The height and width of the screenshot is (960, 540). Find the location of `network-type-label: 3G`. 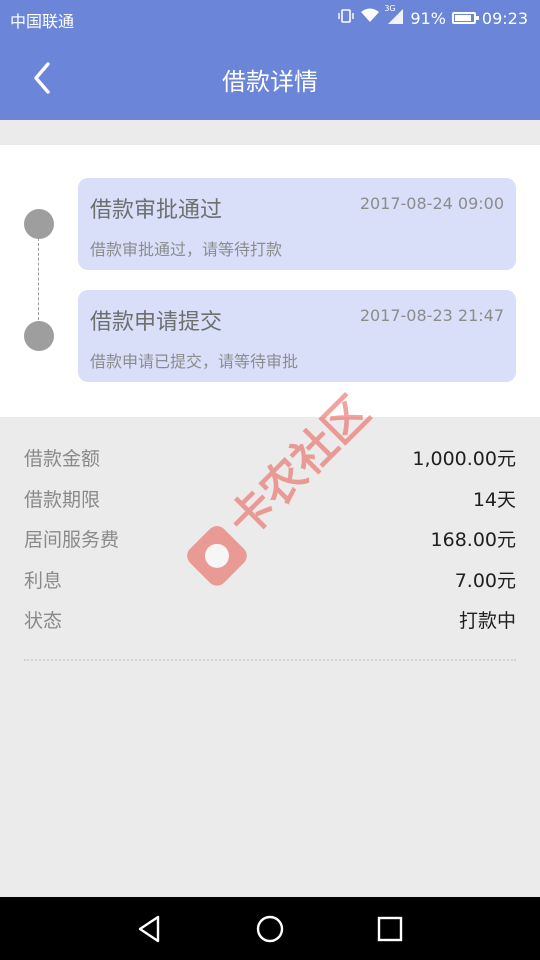

network-type-label: 3G is located at coordinates (390, 8).